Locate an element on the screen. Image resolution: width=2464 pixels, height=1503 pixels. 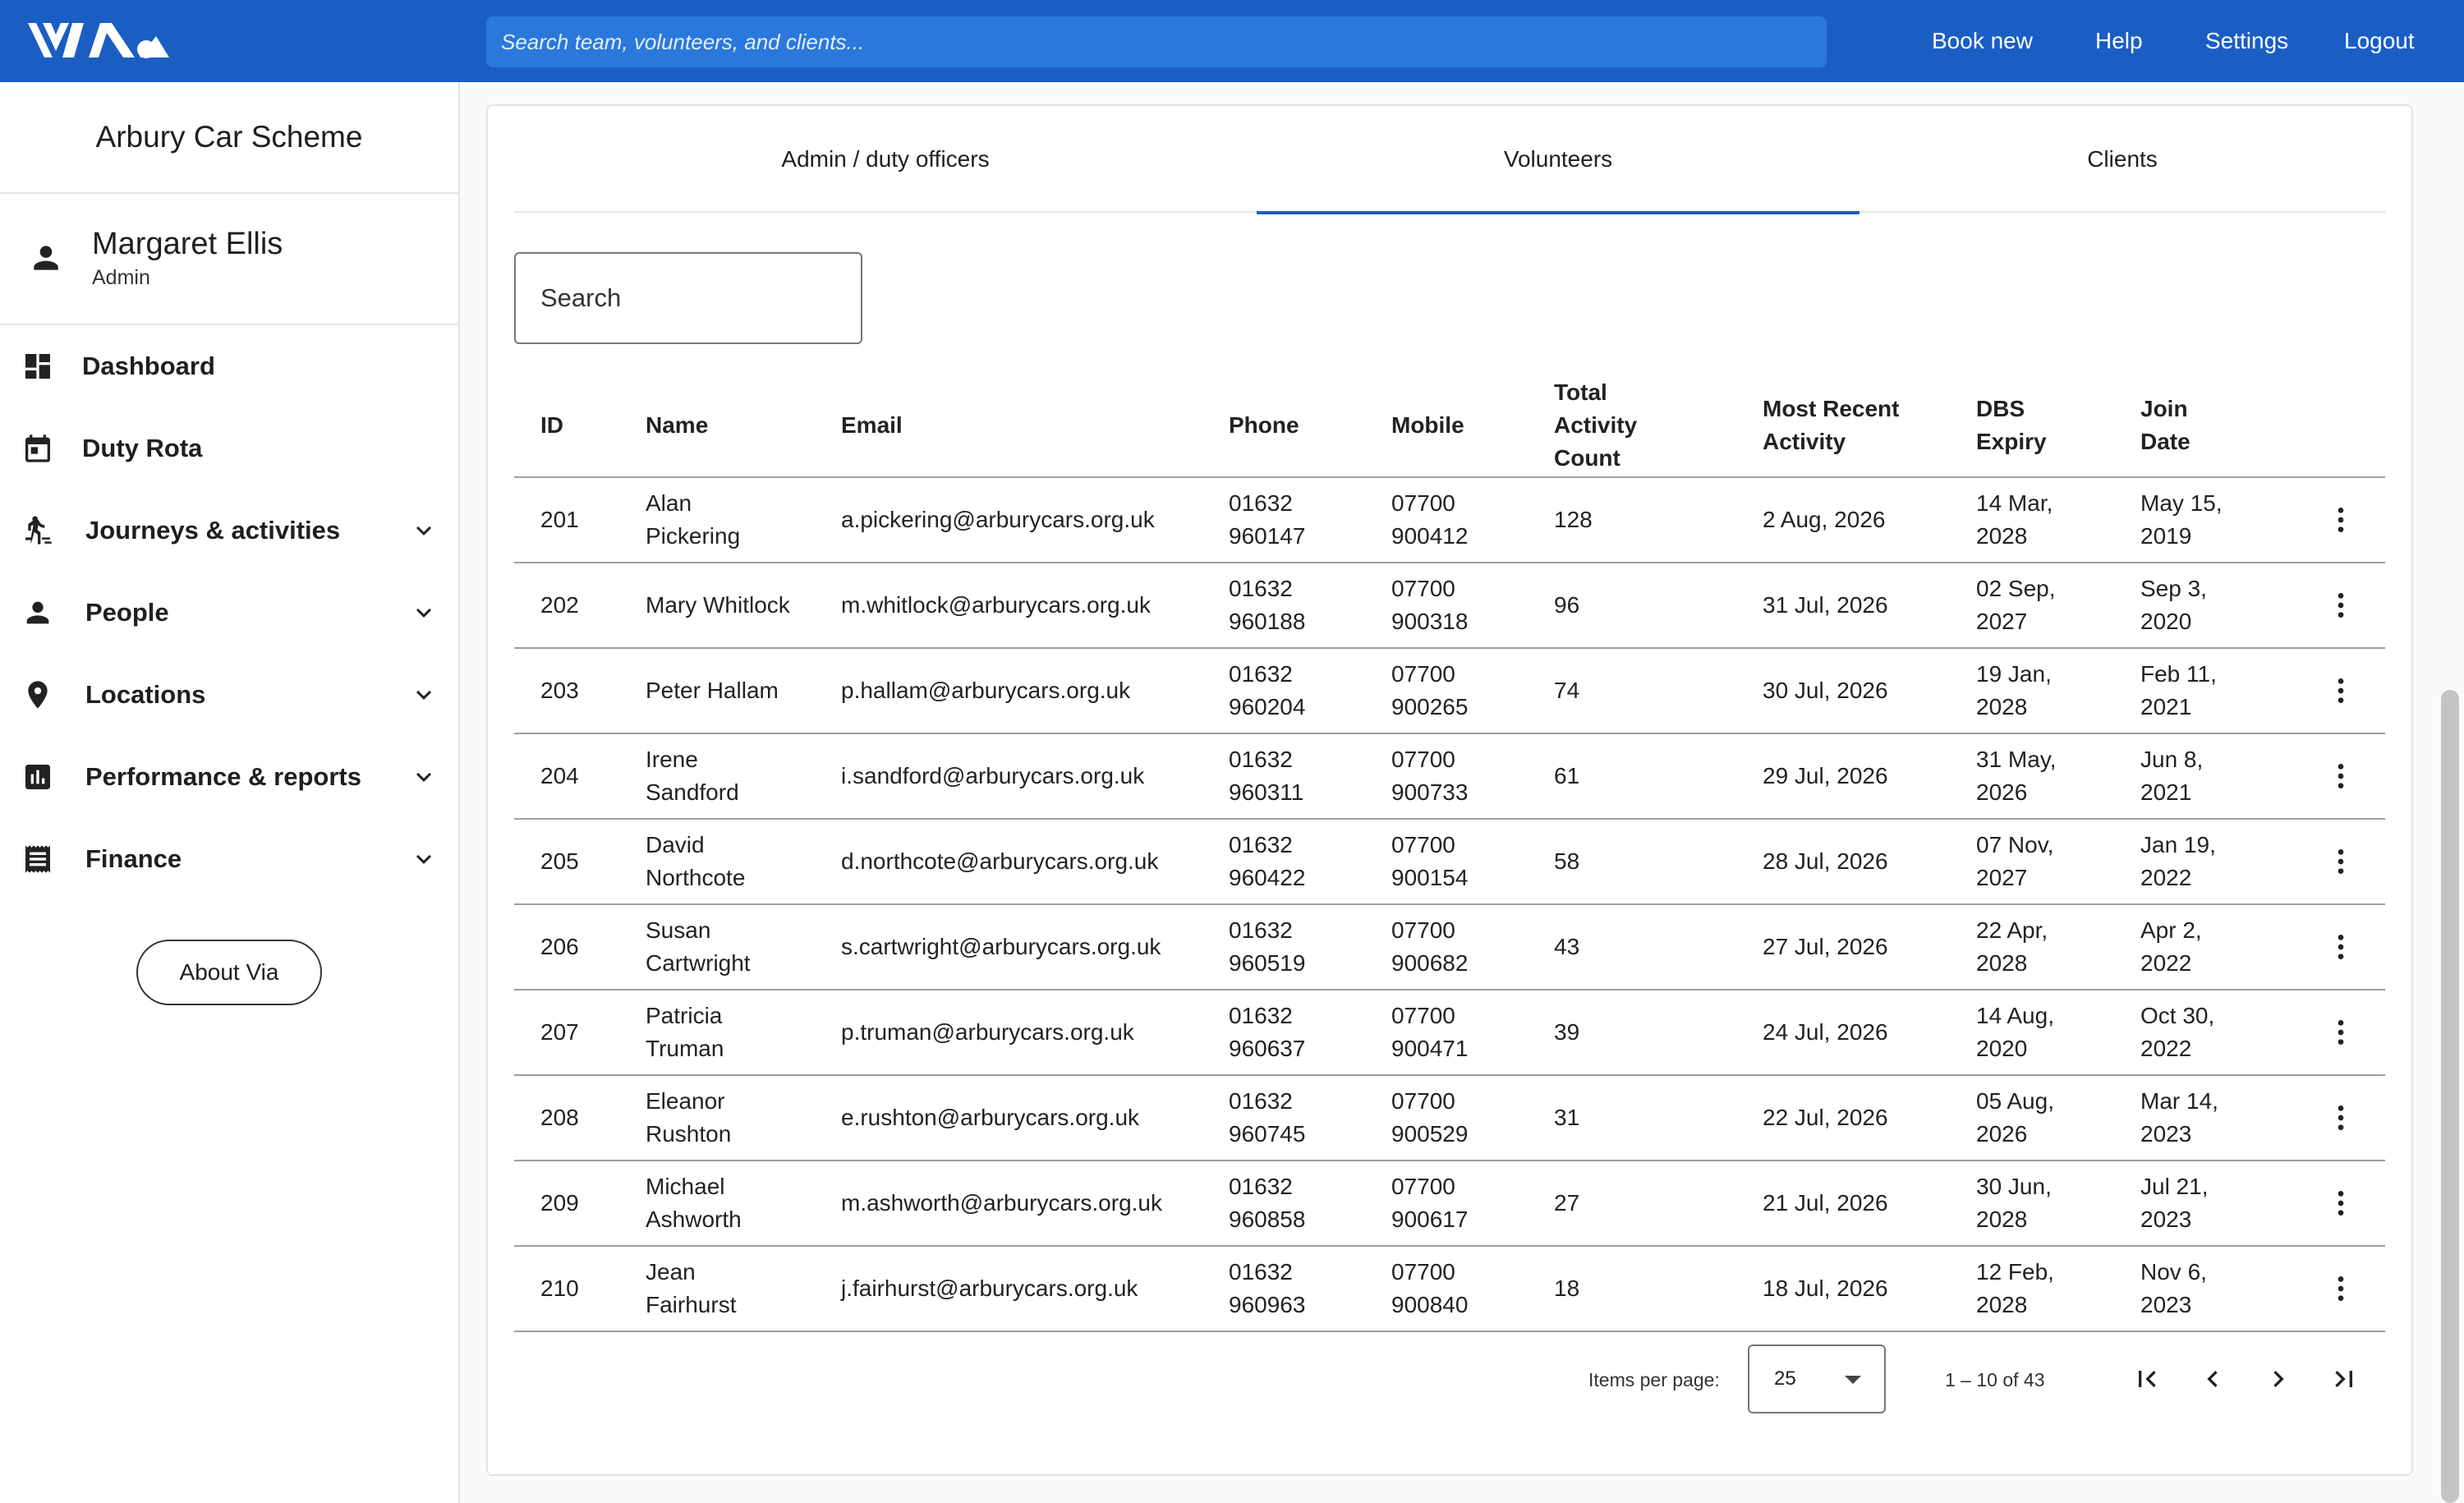
sidebar-item-people: People is located at coordinates (229, 613).